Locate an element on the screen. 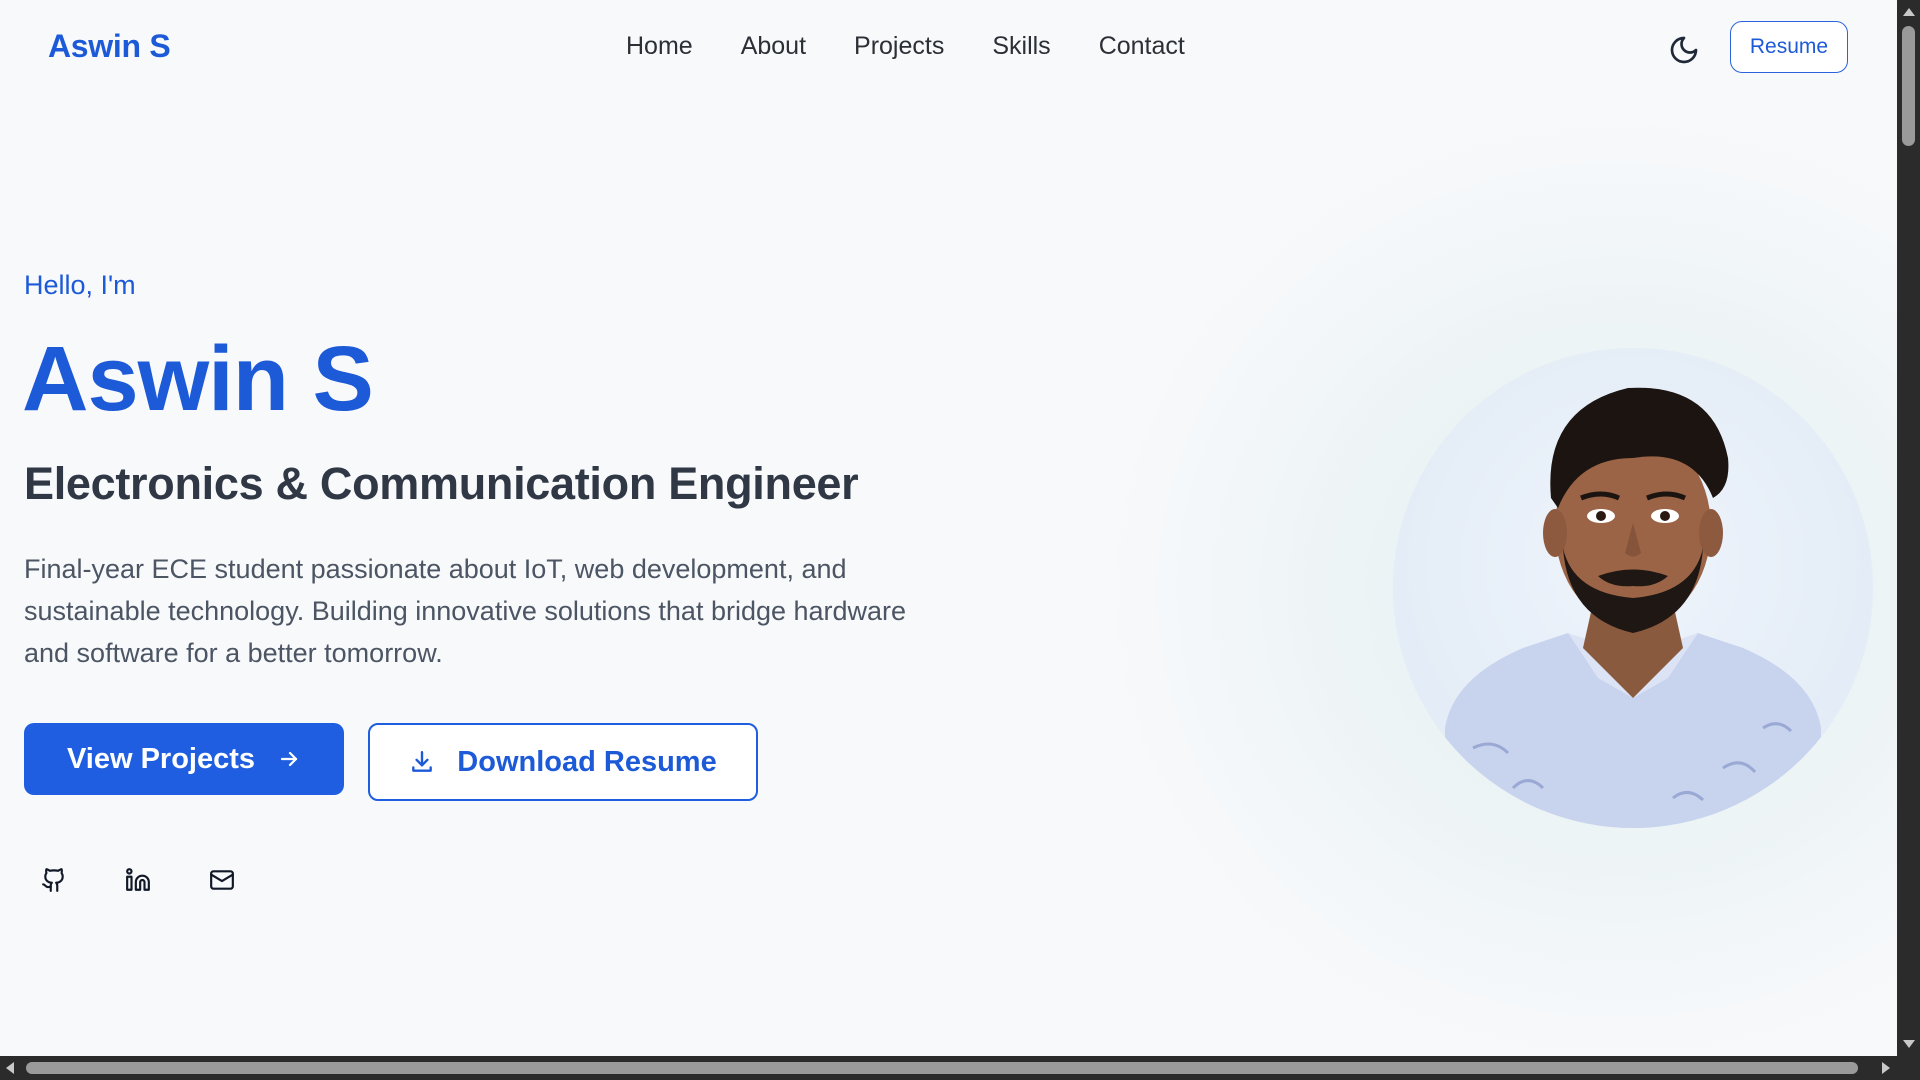  vertical-scrollbar-thumb is located at coordinates (1908, 86).